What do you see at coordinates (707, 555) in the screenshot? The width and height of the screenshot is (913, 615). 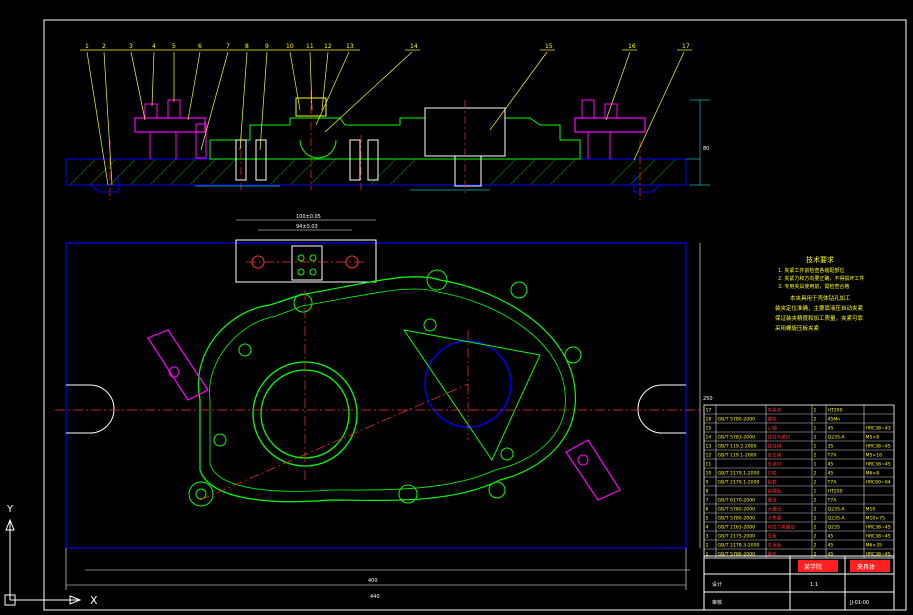 I see `bom-cell-no: 1` at bounding box center [707, 555].